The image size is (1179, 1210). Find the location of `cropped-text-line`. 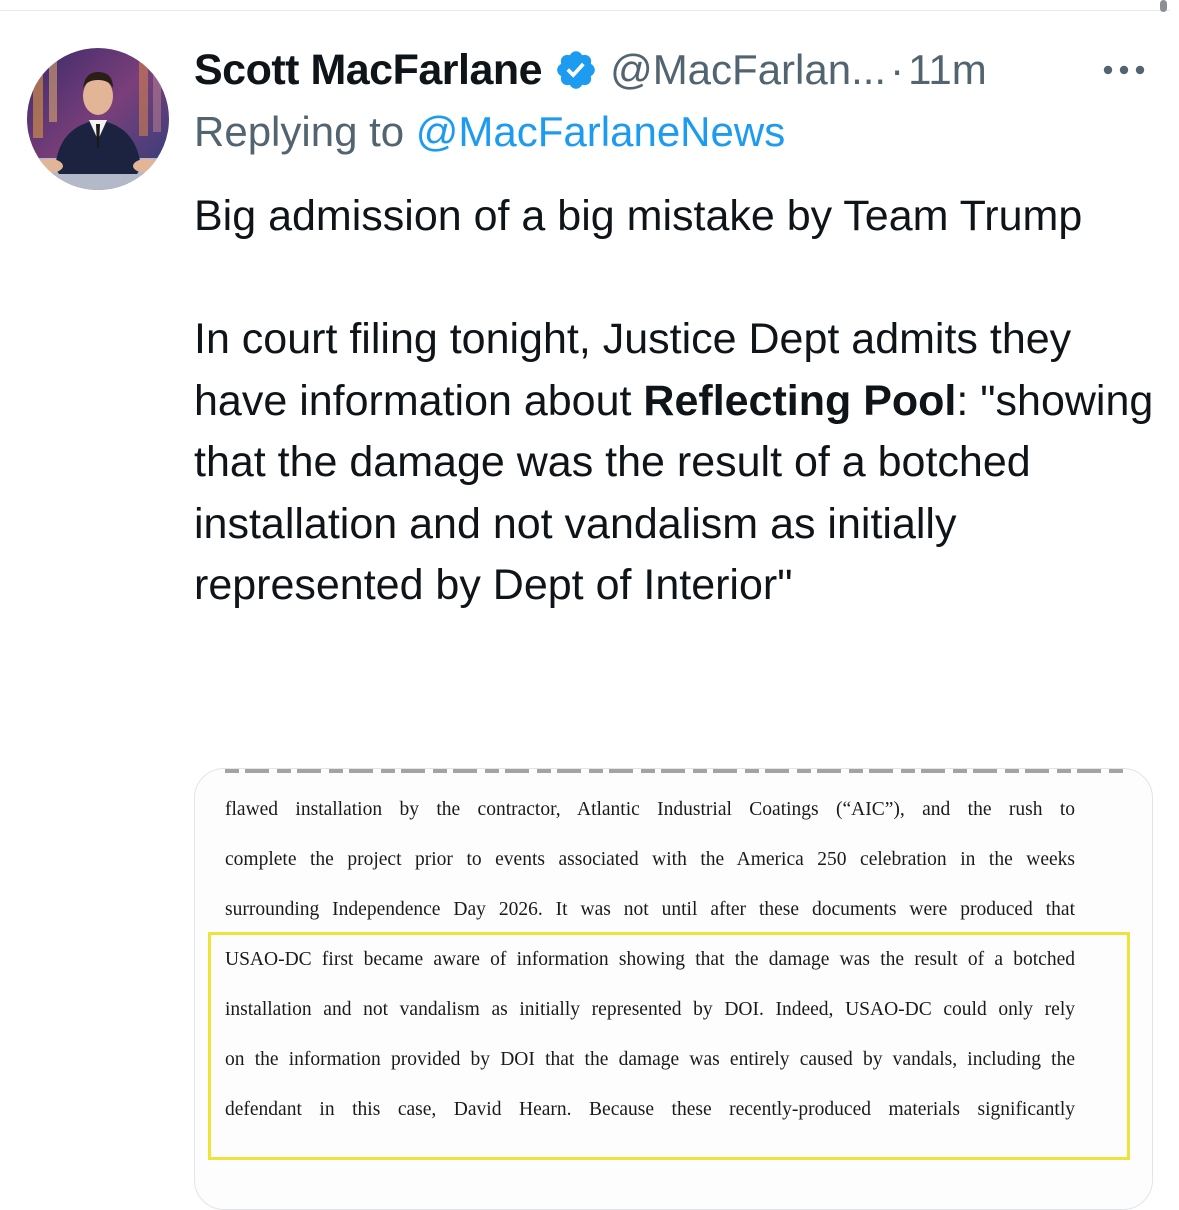

cropped-text-line is located at coordinates (675, 773).